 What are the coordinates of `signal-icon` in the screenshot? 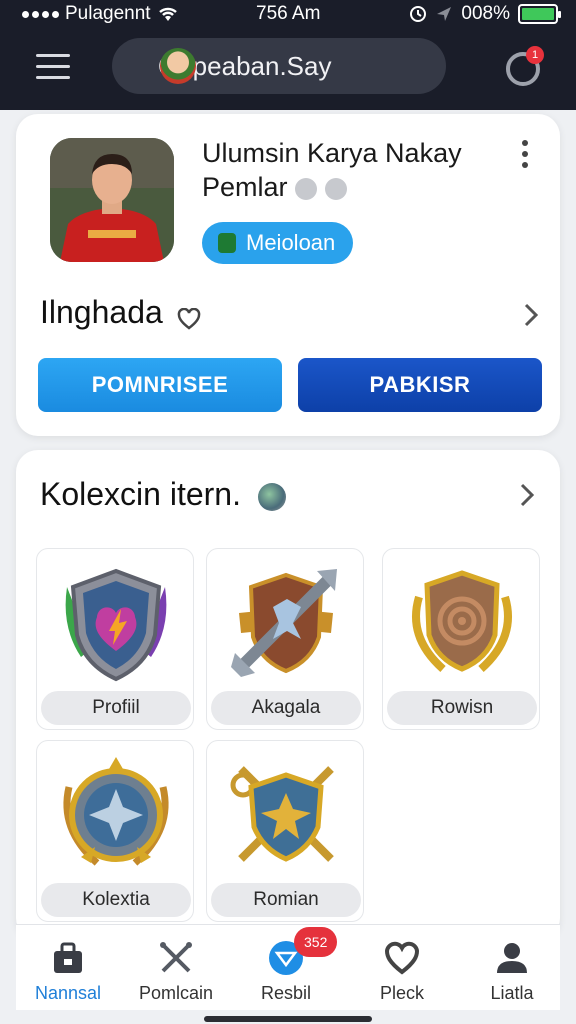 It's located at (40, 14).